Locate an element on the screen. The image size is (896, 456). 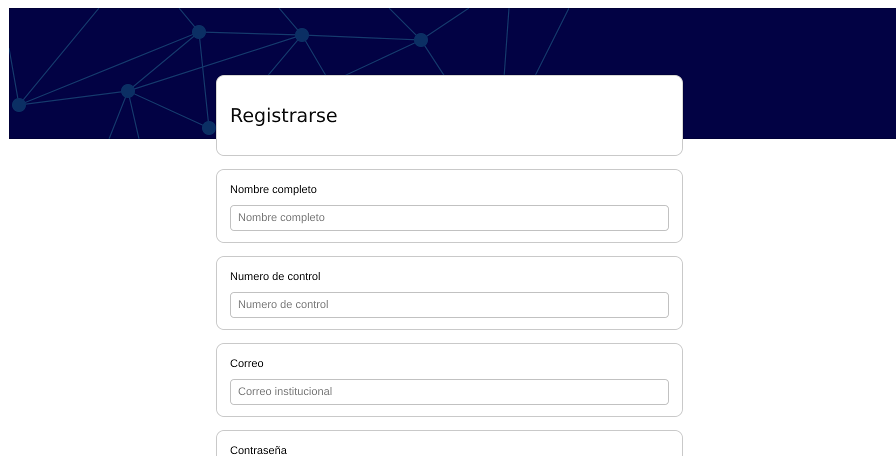
input-field: Nombre completo is located at coordinates (449, 218).